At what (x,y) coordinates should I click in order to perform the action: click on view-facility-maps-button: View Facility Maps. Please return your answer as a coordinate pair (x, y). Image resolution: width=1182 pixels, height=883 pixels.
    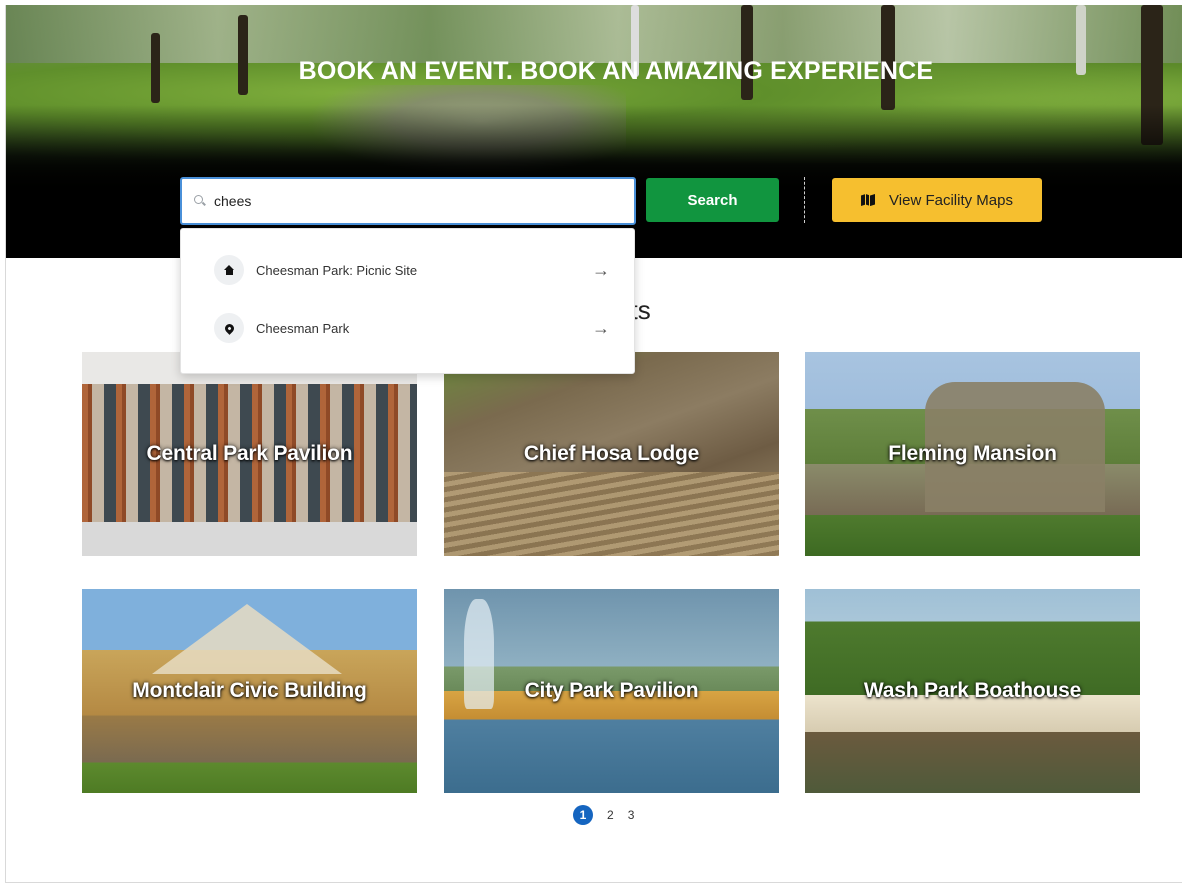
    Looking at the image, I should click on (937, 200).